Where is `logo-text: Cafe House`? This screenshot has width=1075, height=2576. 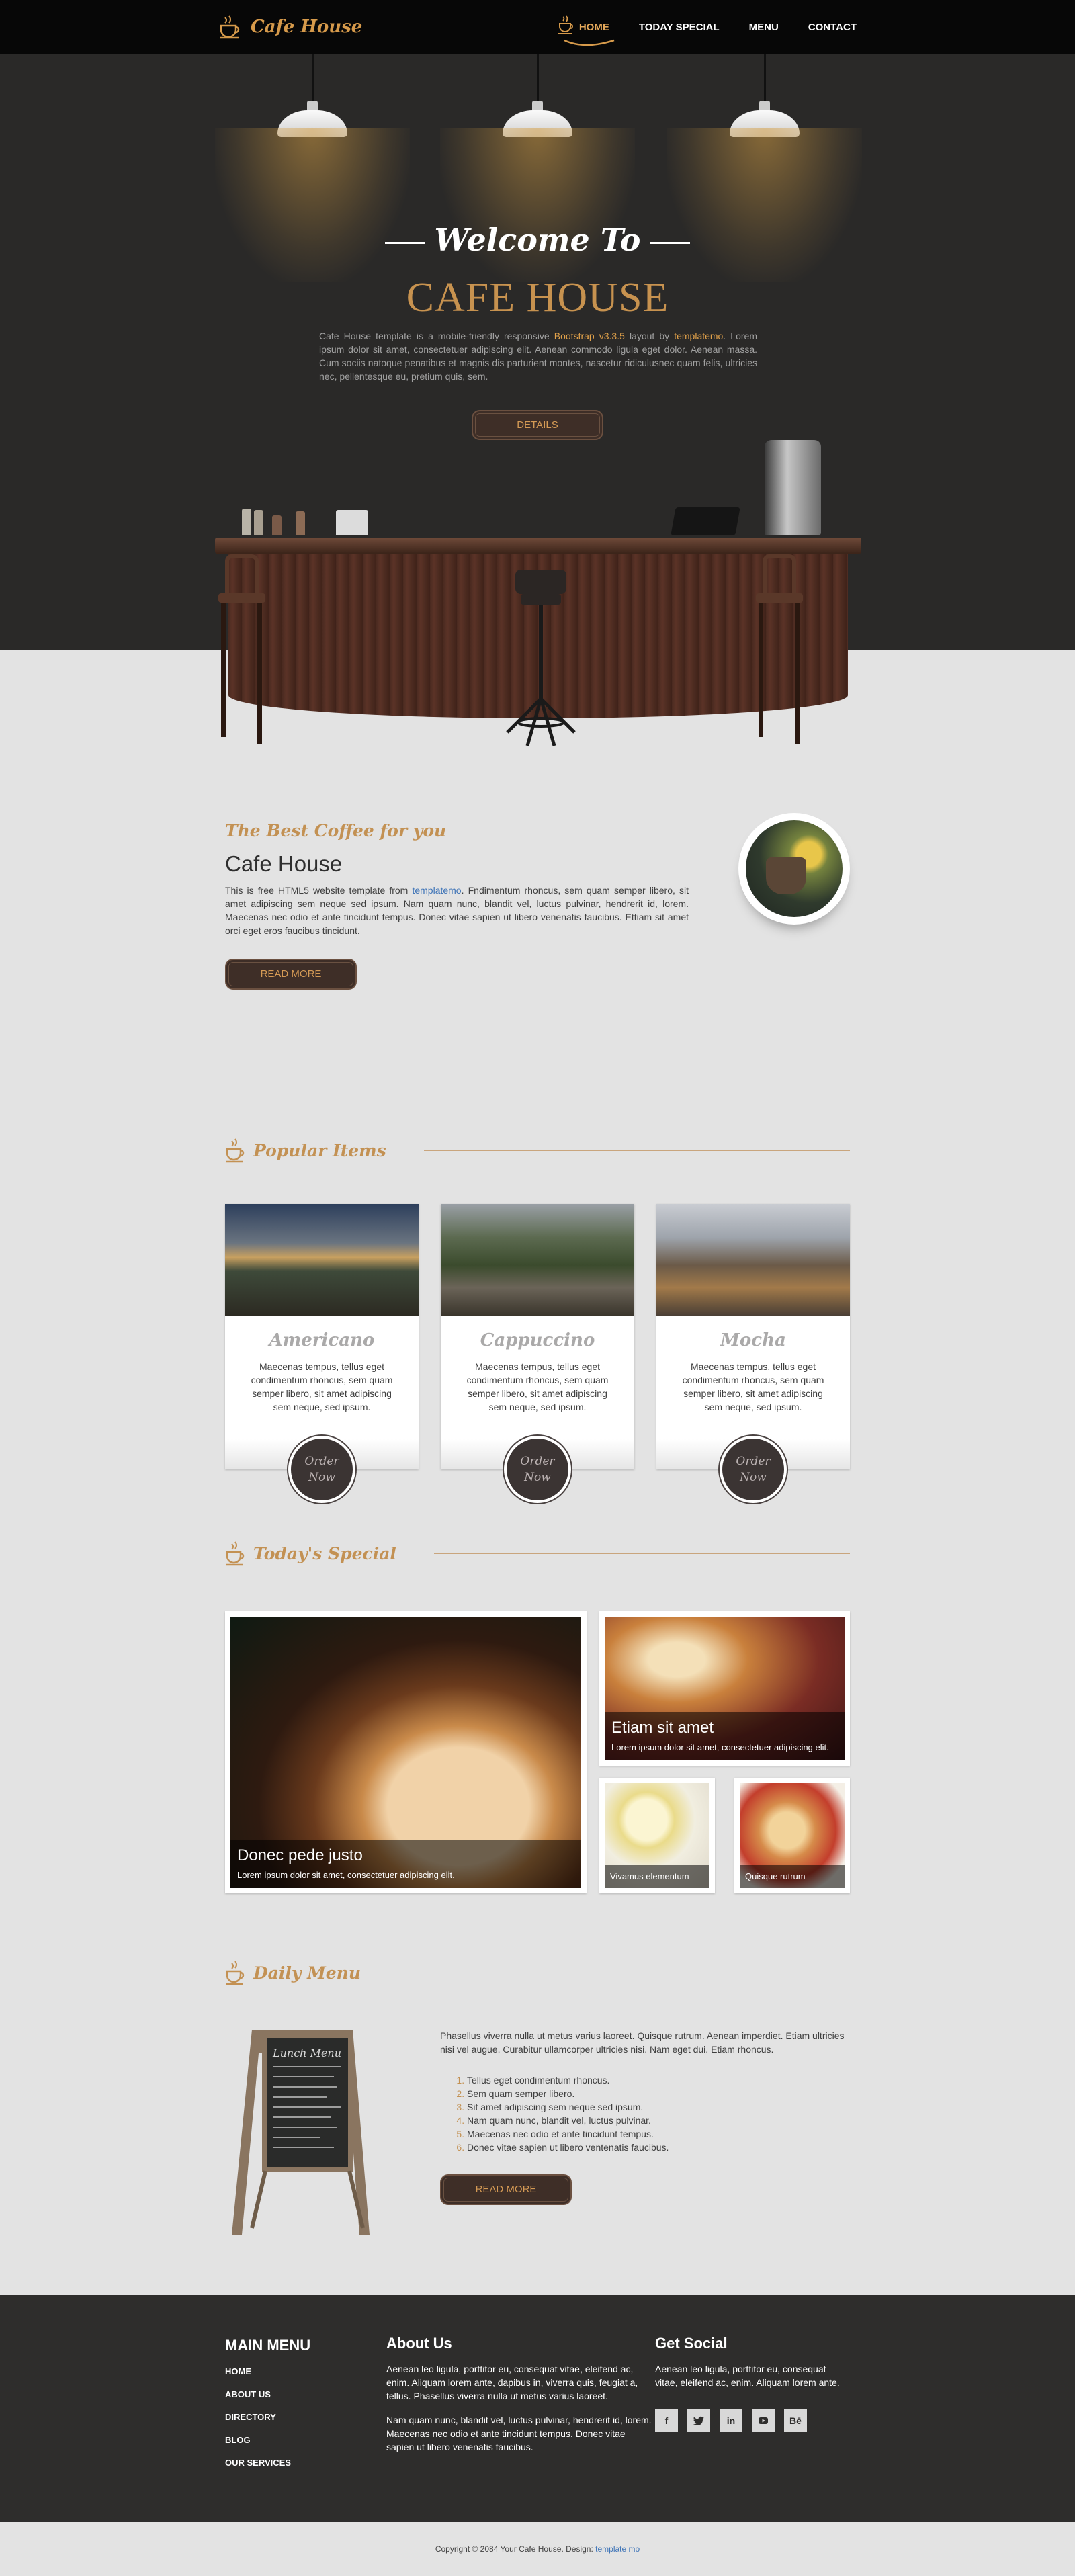 logo-text: Cafe House is located at coordinates (307, 27).